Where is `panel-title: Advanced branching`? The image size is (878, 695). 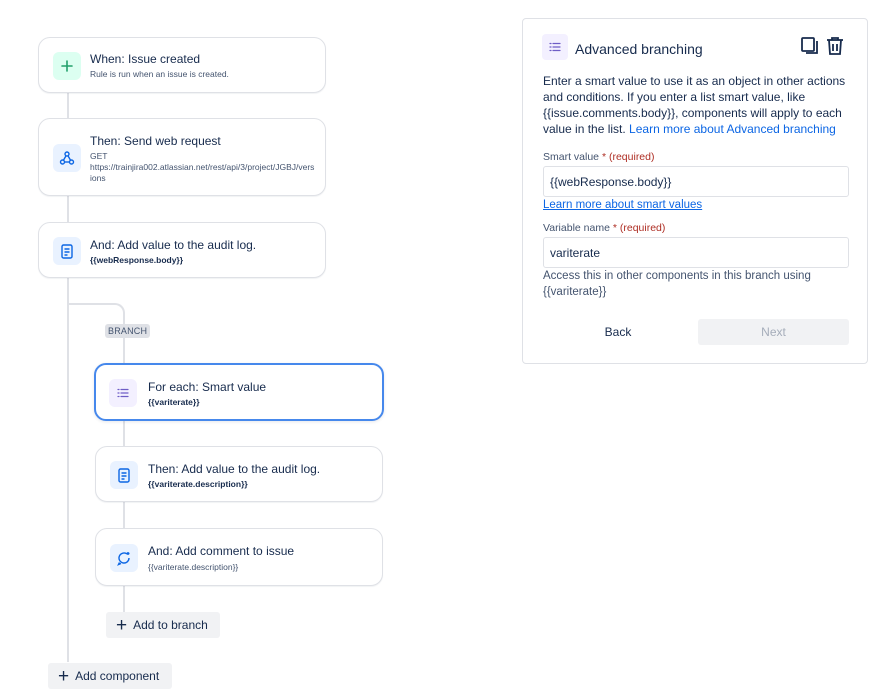
panel-title: Advanced branching is located at coordinates (639, 49).